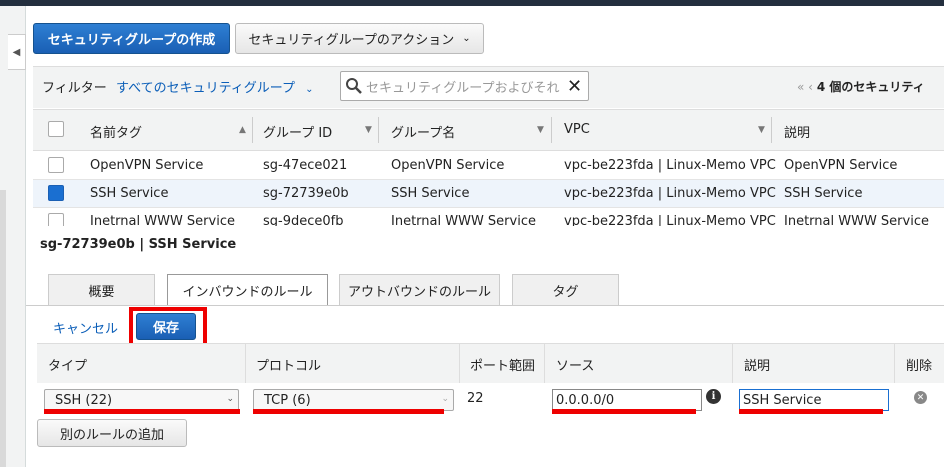 The image size is (944, 467). What do you see at coordinates (920, 397) in the screenshot?
I see `delete-rule-icon: ✕` at bounding box center [920, 397].